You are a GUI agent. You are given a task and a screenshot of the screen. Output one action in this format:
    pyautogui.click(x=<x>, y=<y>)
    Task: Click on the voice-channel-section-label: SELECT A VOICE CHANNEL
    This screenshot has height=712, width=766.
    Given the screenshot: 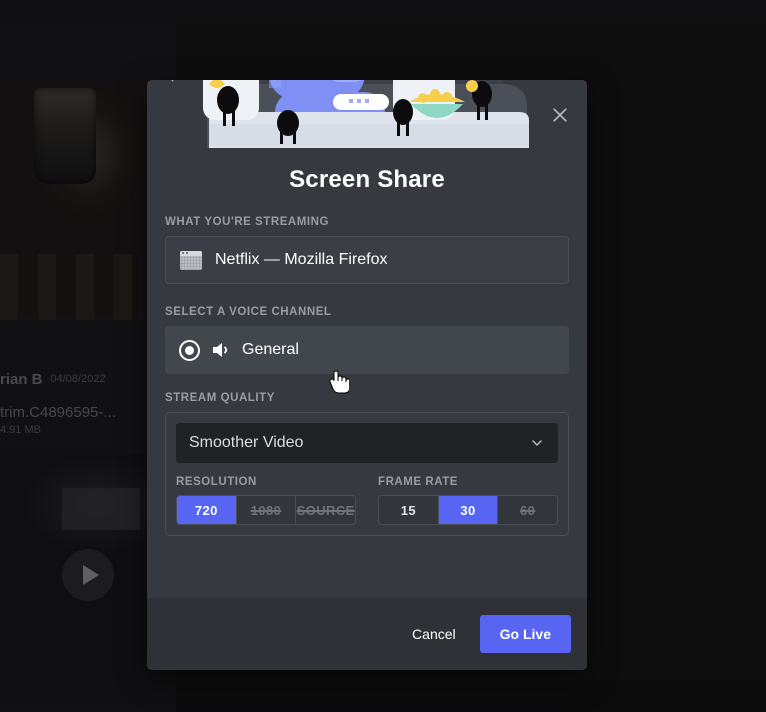 What is the action you would take?
    pyautogui.click(x=248, y=312)
    